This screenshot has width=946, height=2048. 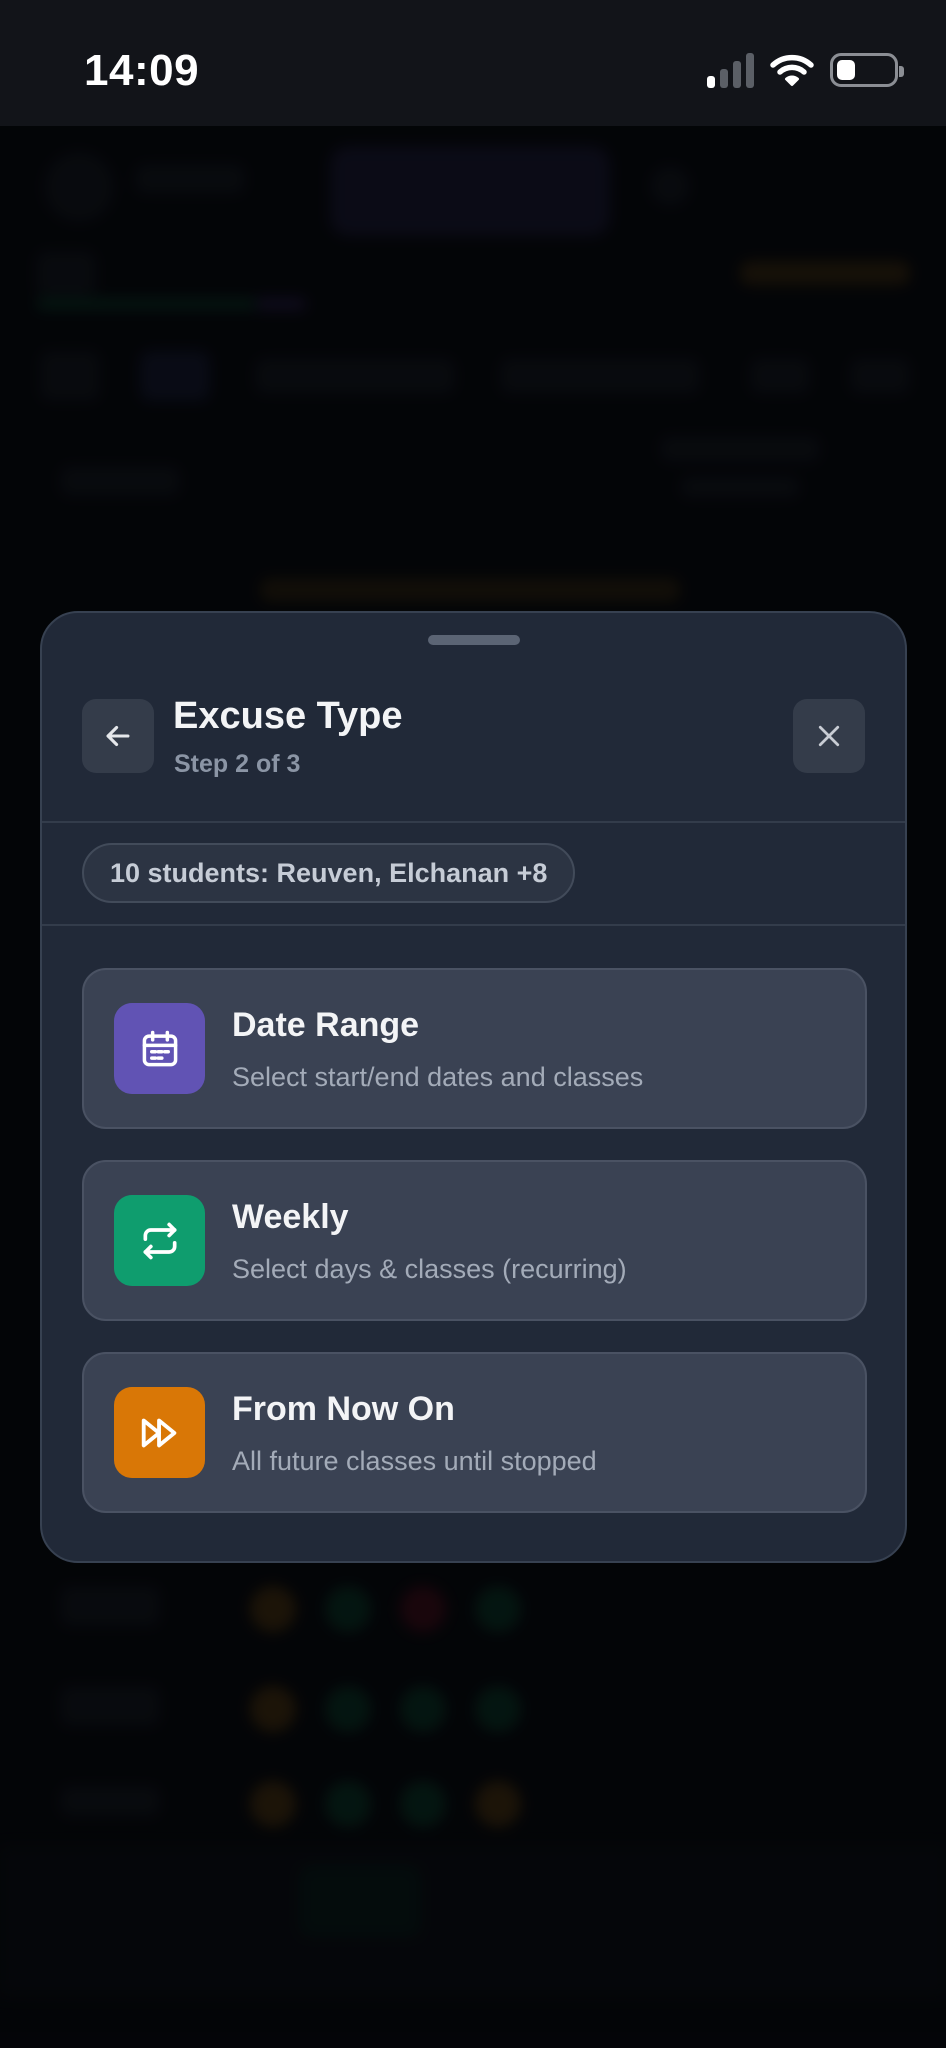 What do you see at coordinates (473, 63) in the screenshot?
I see `status-bar: 14:09` at bounding box center [473, 63].